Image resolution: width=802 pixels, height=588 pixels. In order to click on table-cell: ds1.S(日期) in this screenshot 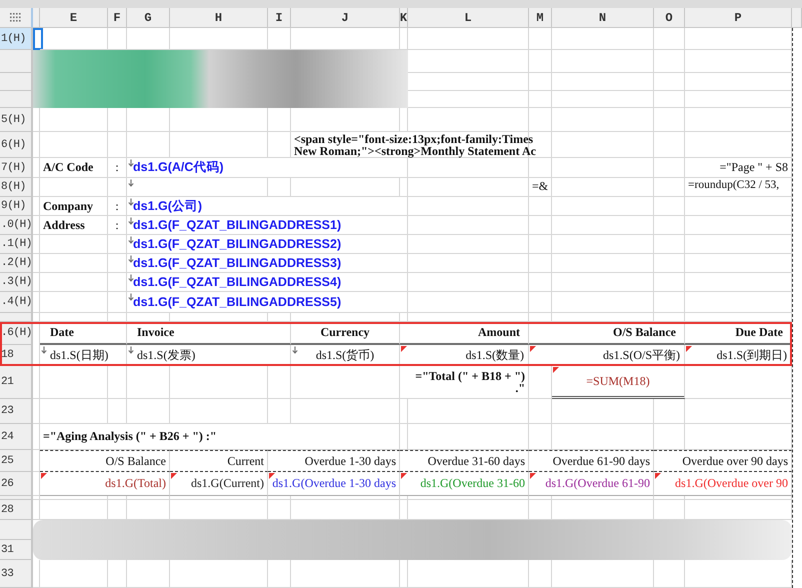, I will do `click(79, 355)`.